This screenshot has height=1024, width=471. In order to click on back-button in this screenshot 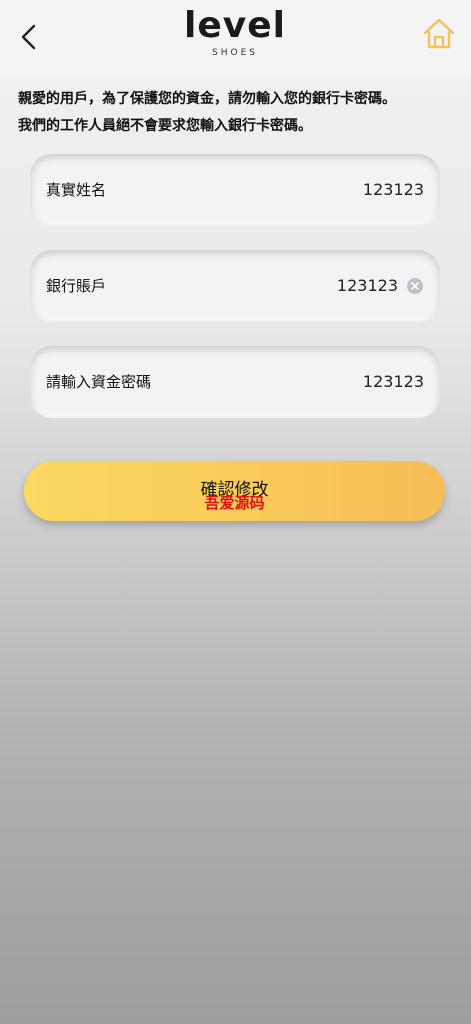, I will do `click(30, 37)`.